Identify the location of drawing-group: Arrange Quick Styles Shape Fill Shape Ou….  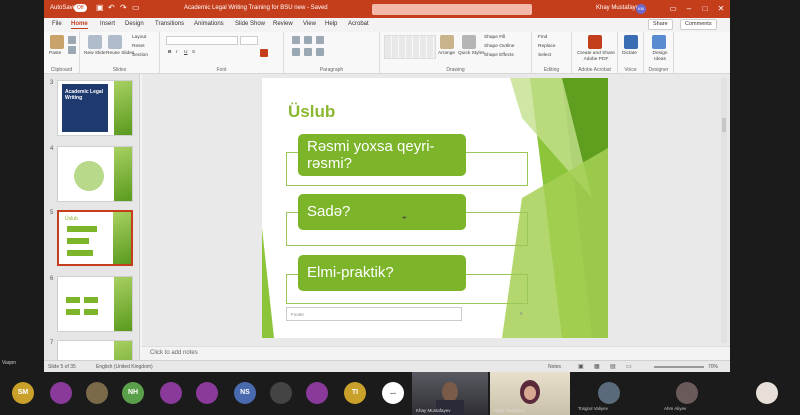
(456, 53).